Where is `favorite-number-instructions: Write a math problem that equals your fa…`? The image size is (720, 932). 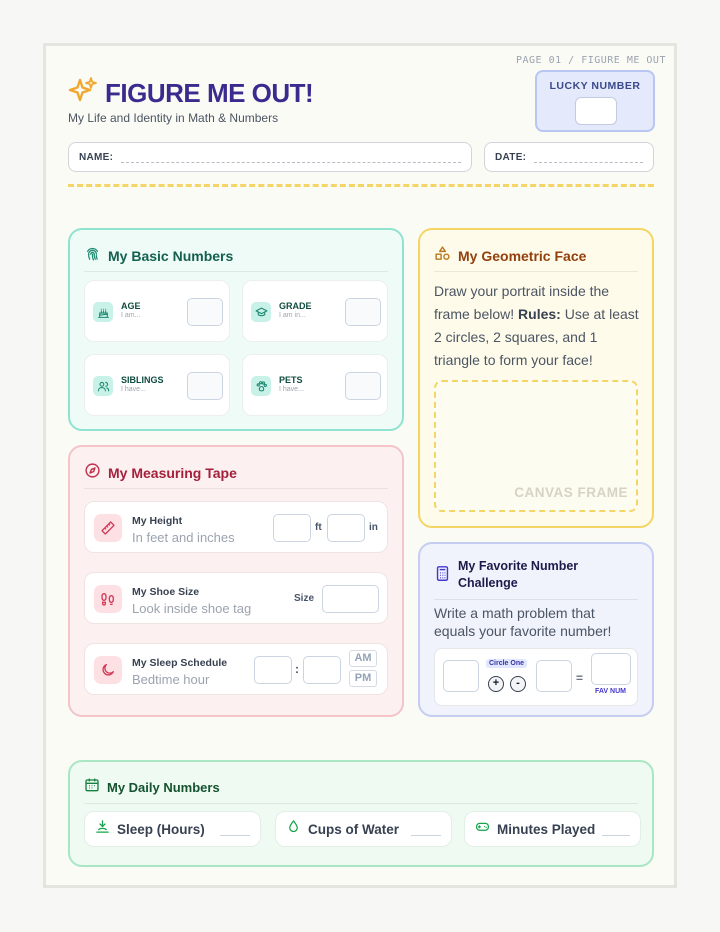
favorite-number-instructions: Write a math problem that equals your fa… is located at coordinates (523, 622).